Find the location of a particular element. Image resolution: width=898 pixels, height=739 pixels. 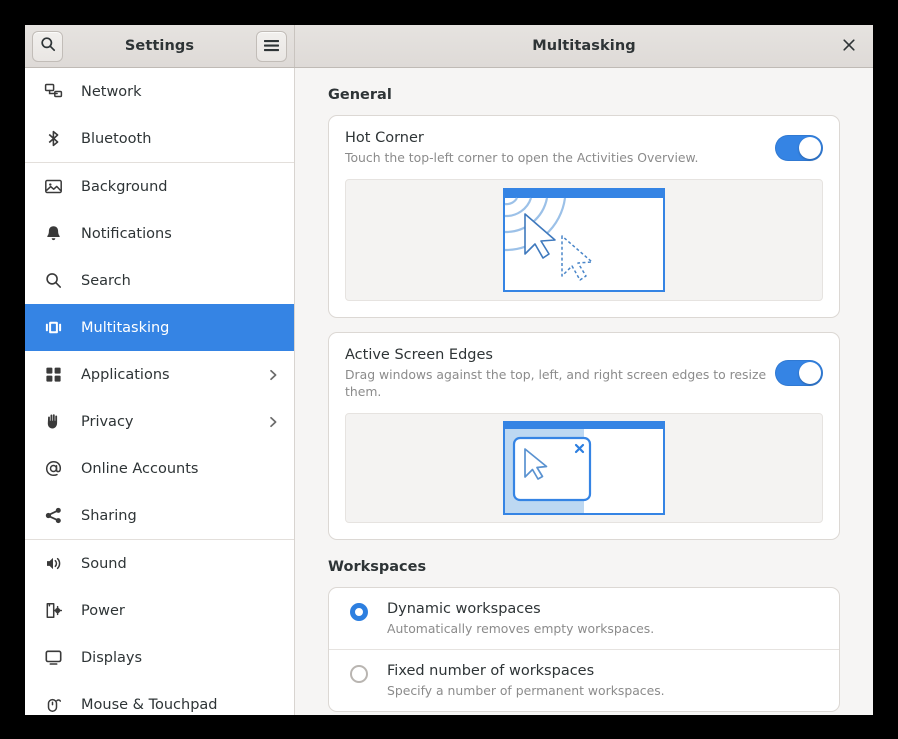

search-button is located at coordinates (47, 46).